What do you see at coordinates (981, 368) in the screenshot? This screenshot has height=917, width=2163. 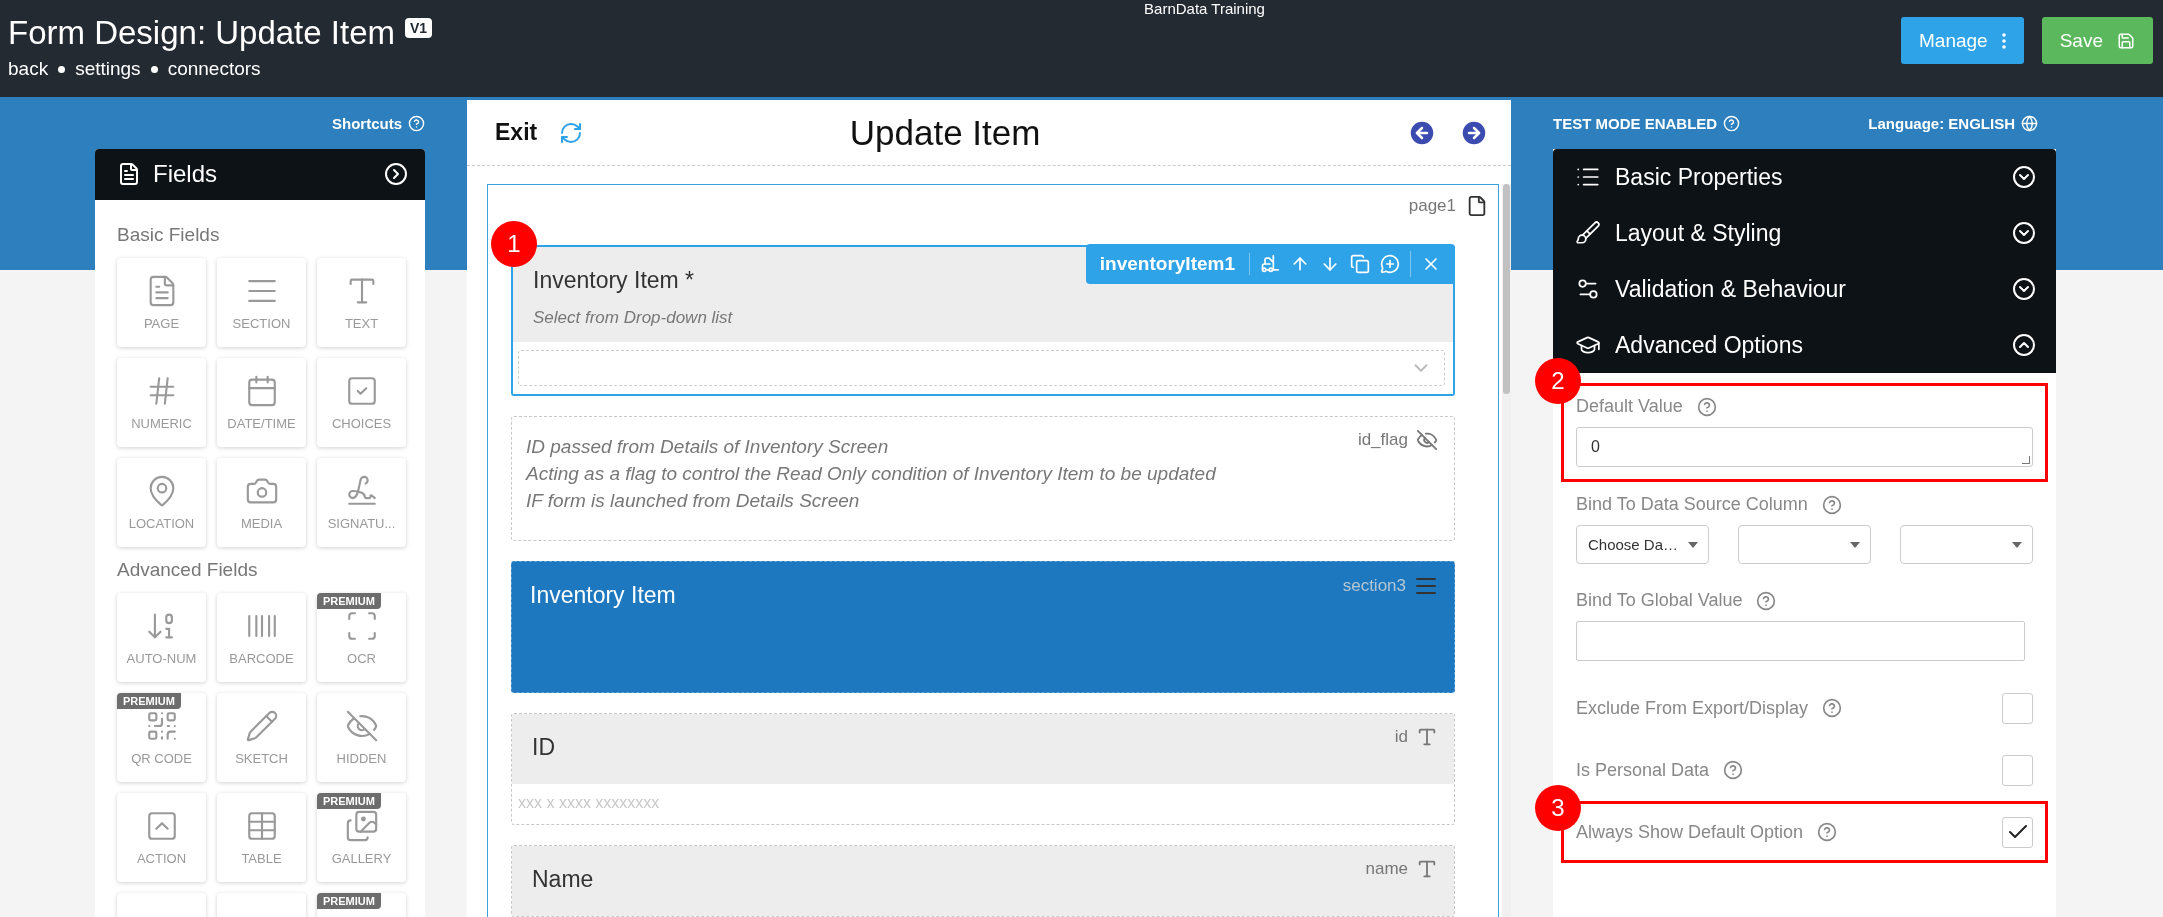 I see `dropdown-field` at bounding box center [981, 368].